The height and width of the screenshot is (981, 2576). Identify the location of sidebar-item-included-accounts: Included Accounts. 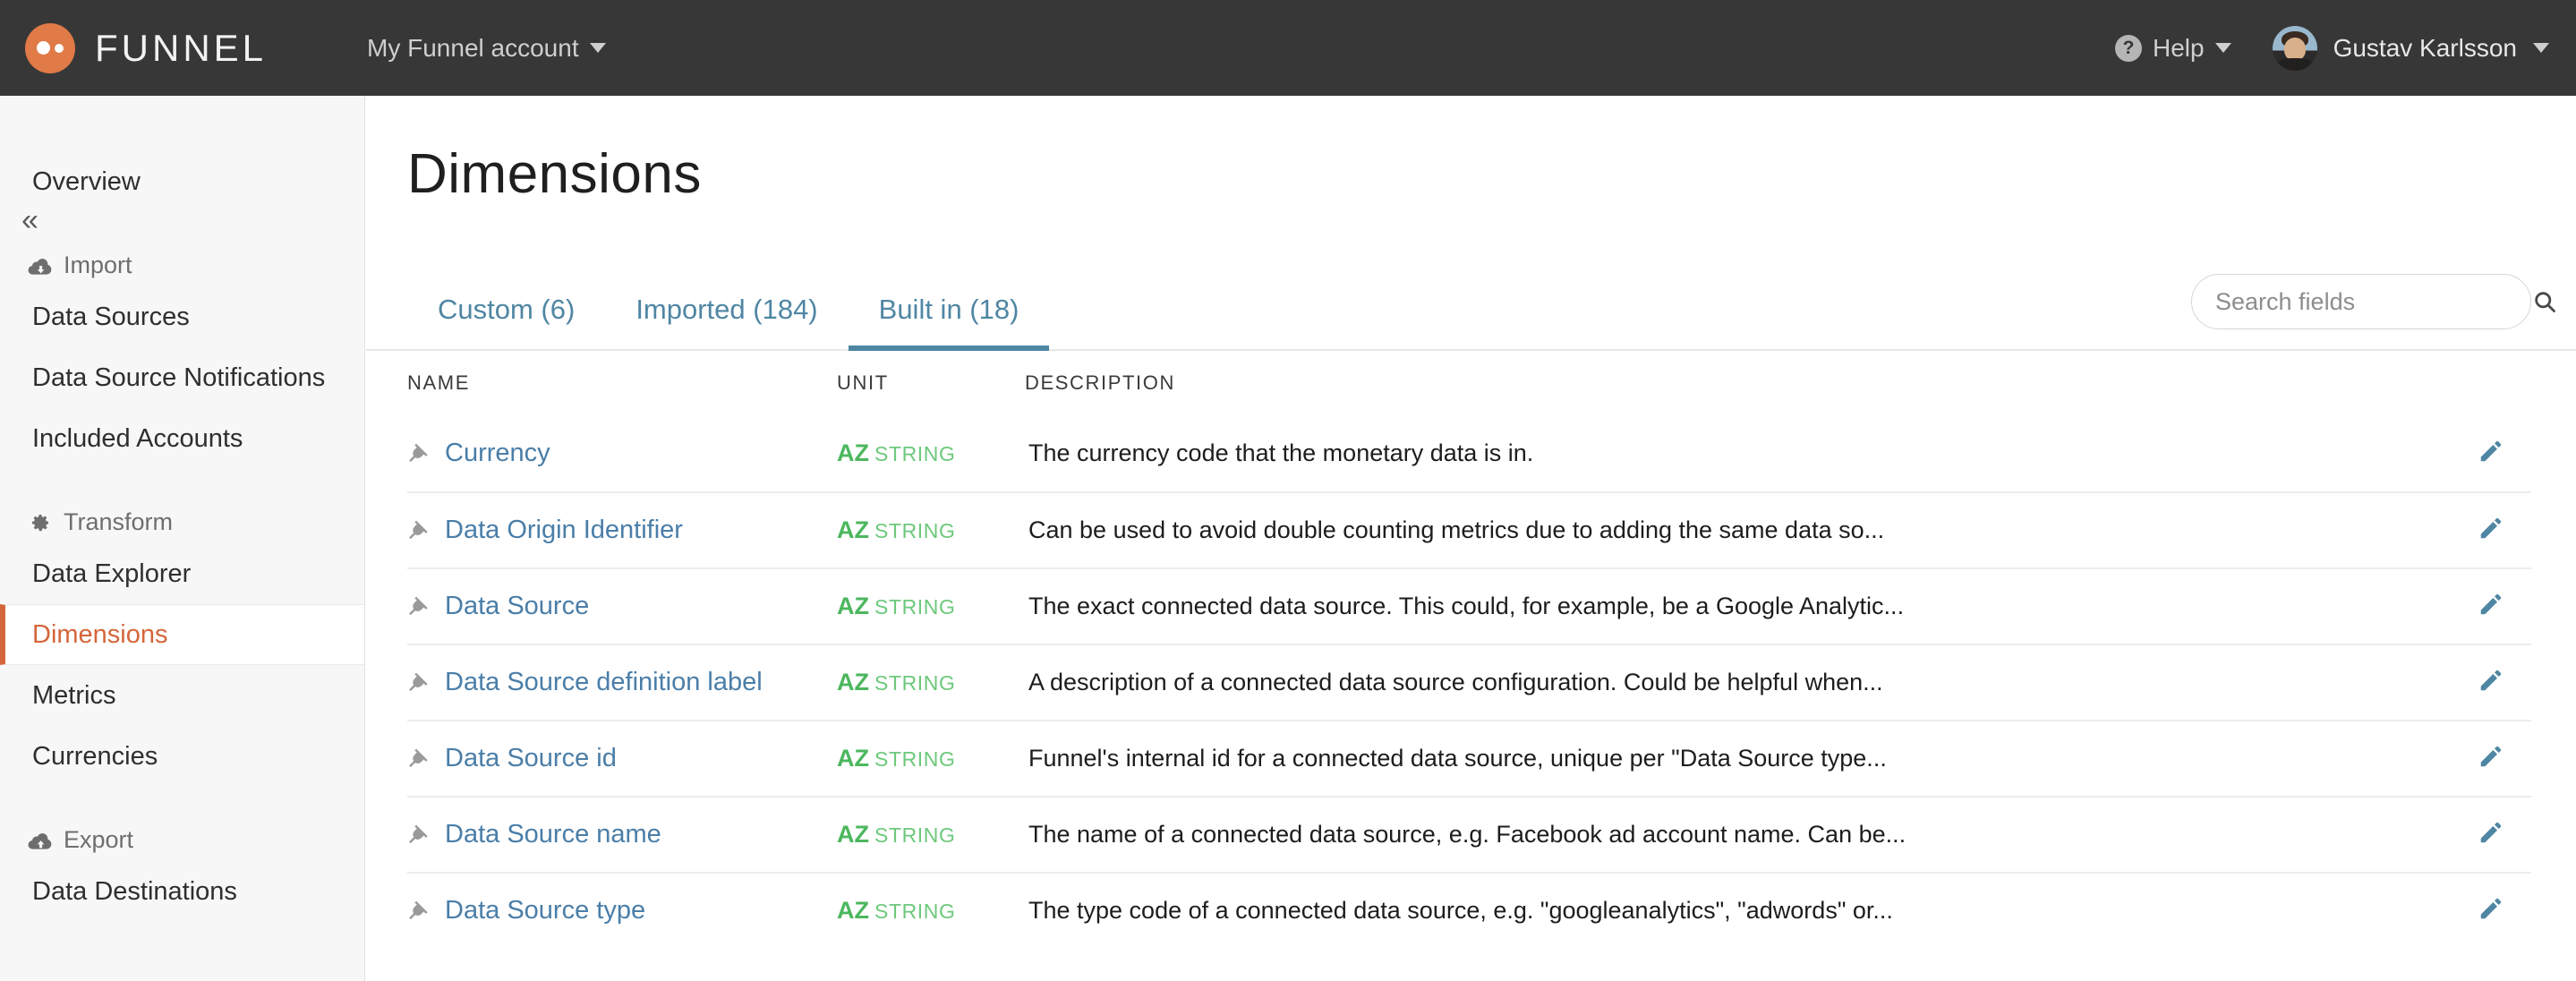
(182, 439).